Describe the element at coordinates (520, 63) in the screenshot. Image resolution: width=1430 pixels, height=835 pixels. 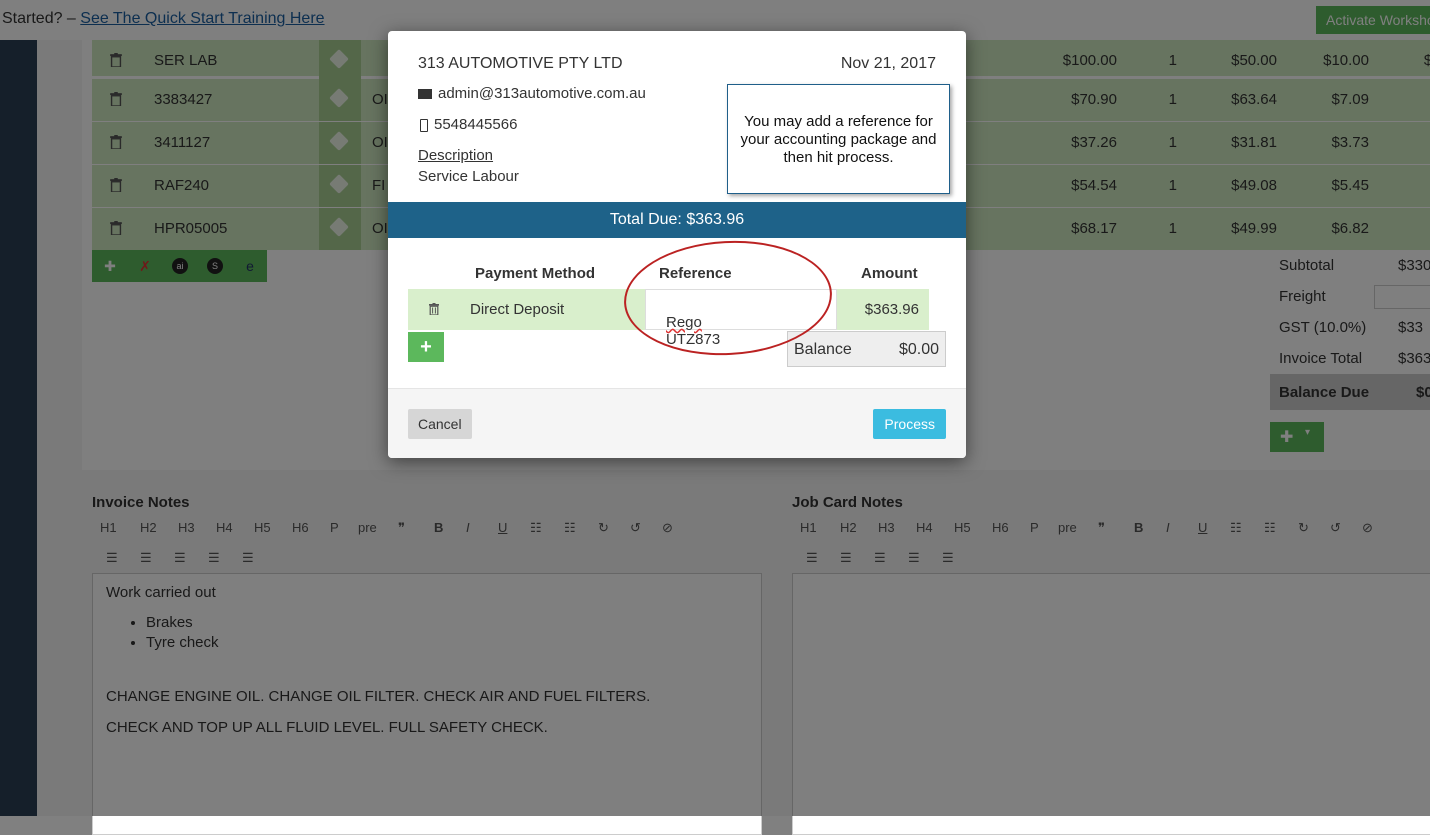
I see `company-name: 313 AUTOMOTIVE PTY LTD` at that location.